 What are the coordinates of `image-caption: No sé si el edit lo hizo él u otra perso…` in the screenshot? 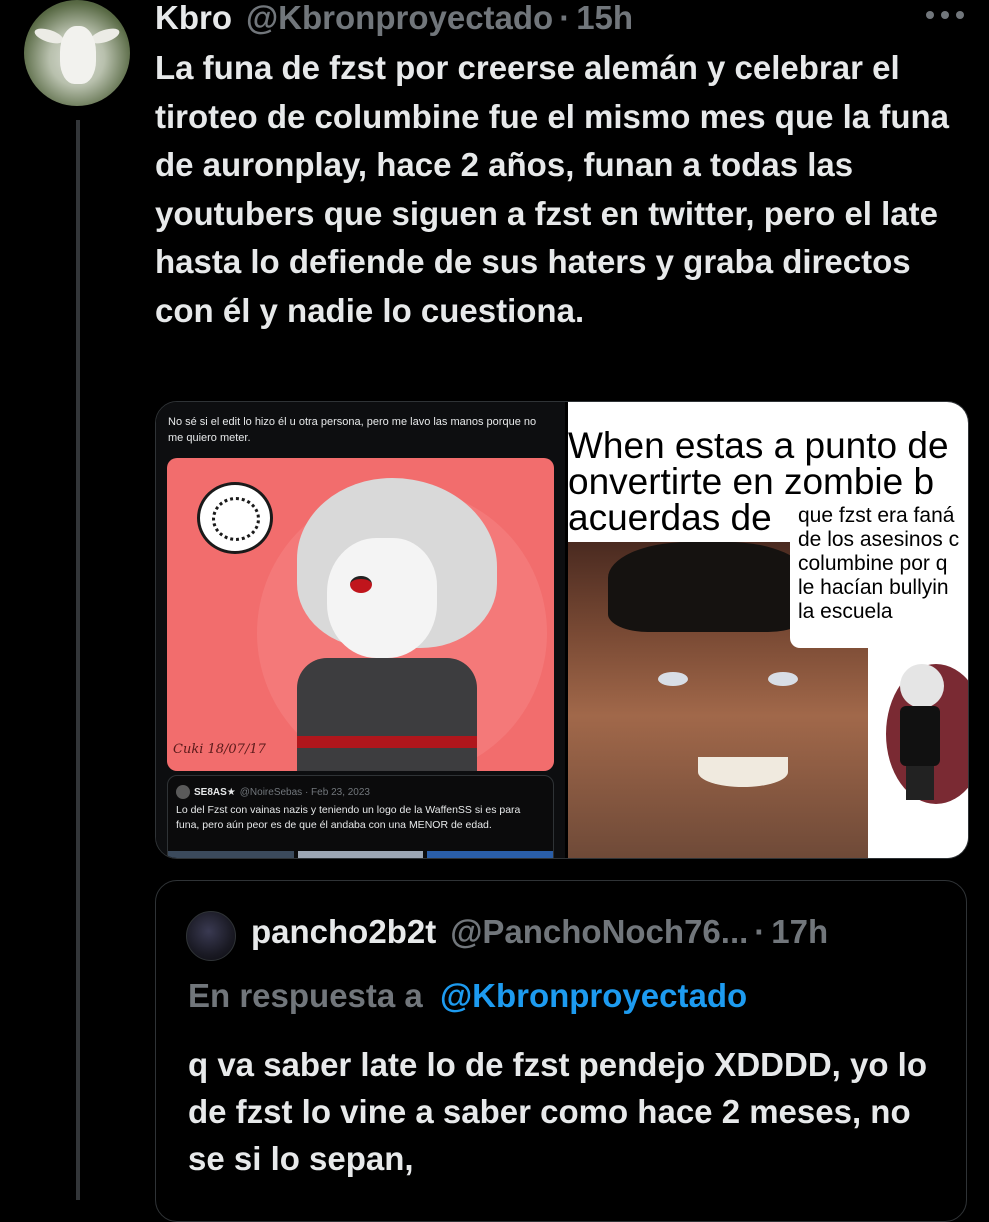 It's located at (352, 430).